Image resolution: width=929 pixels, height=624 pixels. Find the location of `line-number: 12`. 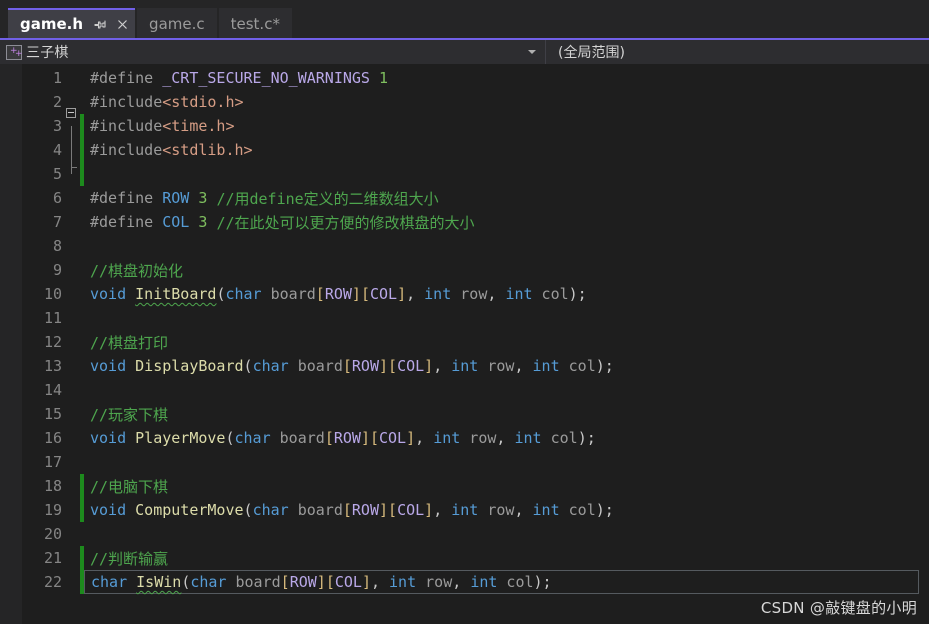

line-number: 12 is located at coordinates (52, 342).